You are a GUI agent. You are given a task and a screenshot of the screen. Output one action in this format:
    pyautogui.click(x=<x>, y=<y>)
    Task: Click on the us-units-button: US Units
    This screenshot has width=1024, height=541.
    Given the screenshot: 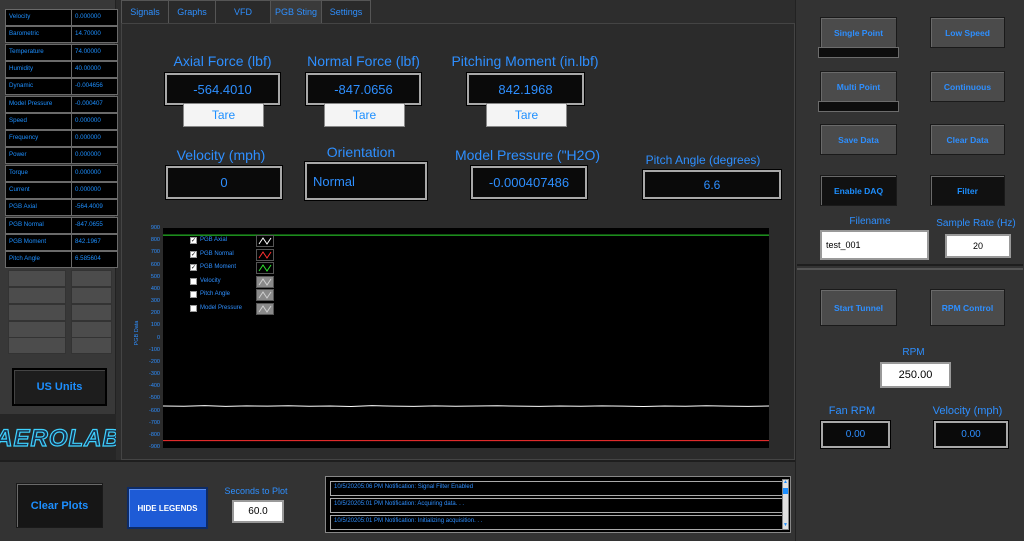 What is the action you would take?
    pyautogui.click(x=59, y=387)
    